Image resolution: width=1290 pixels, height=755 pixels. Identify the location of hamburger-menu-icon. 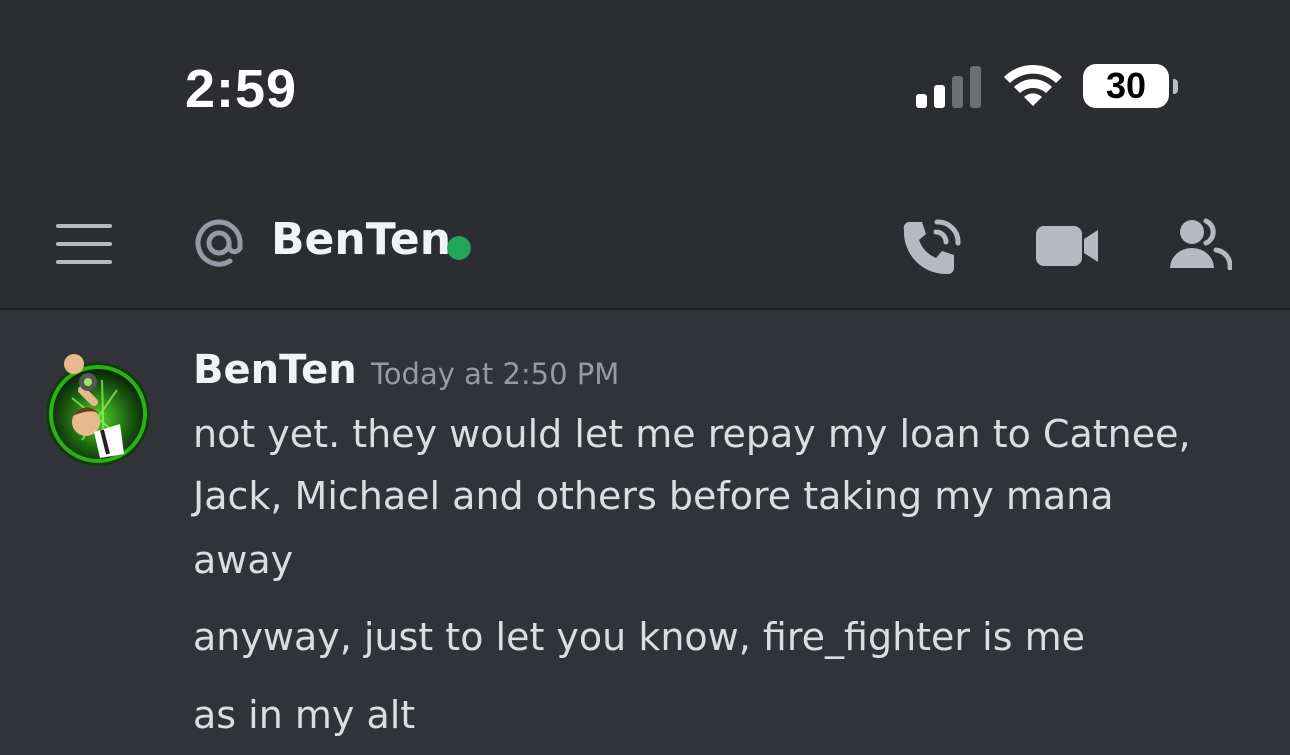
(84, 244).